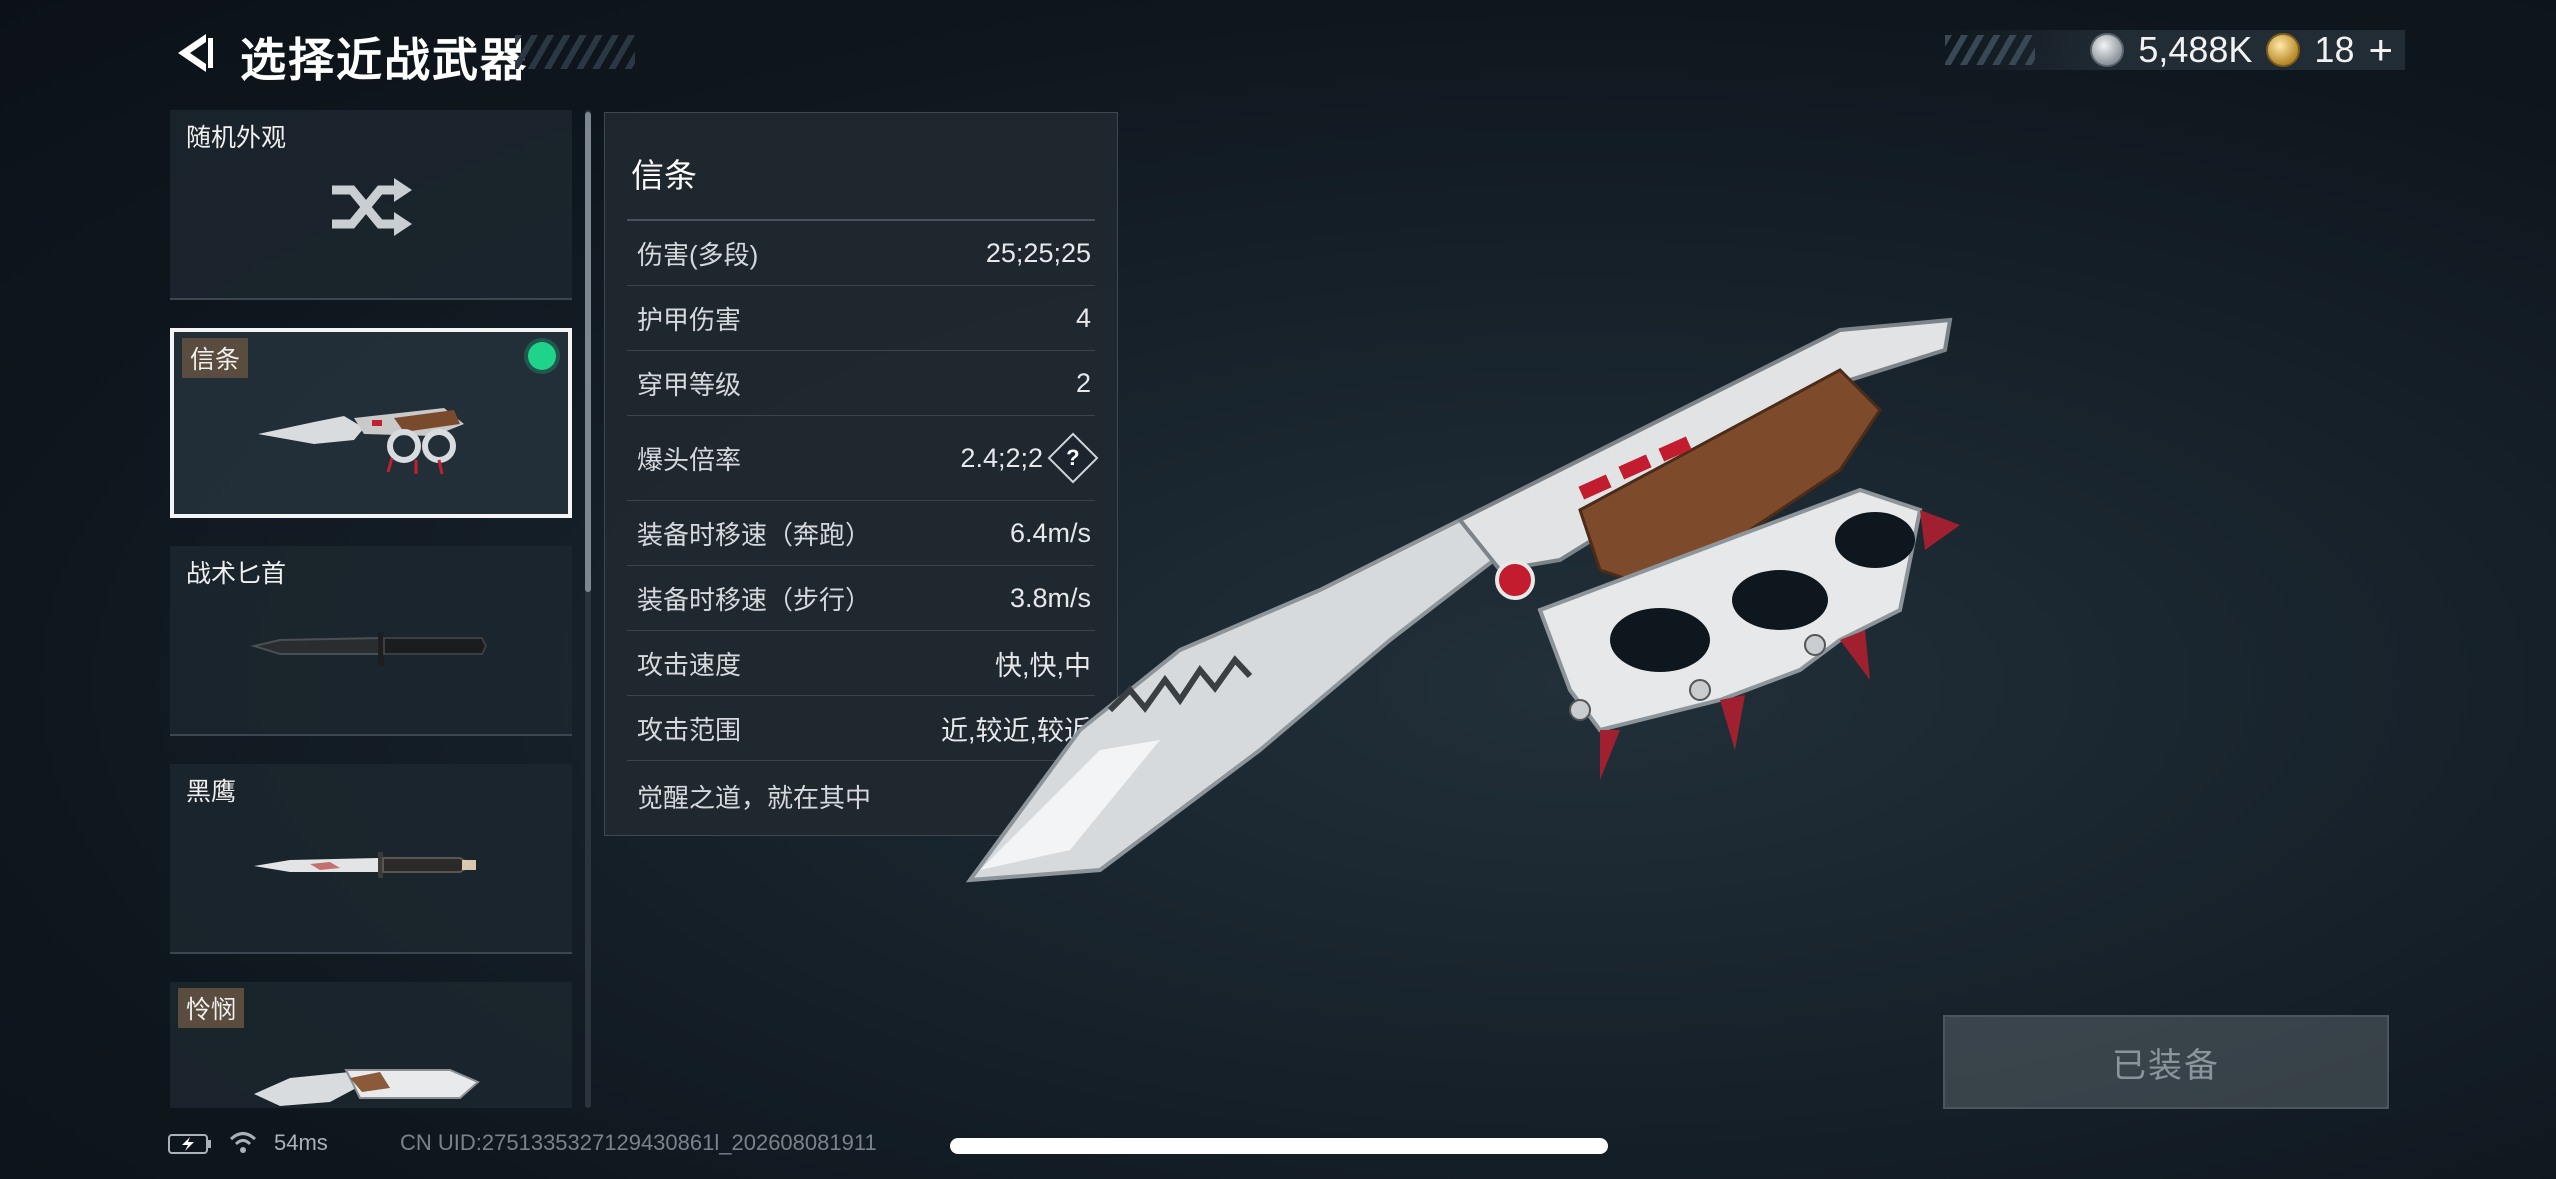  What do you see at coordinates (215, 358) in the screenshot?
I see `weapon-card-label: 信条` at bounding box center [215, 358].